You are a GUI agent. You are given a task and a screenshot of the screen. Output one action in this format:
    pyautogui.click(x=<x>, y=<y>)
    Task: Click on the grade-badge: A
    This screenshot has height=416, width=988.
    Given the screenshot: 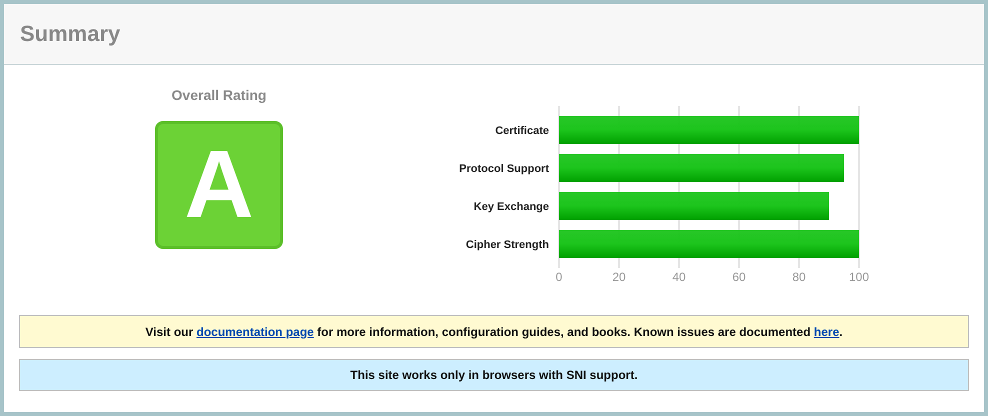 What is the action you would take?
    pyautogui.click(x=219, y=185)
    